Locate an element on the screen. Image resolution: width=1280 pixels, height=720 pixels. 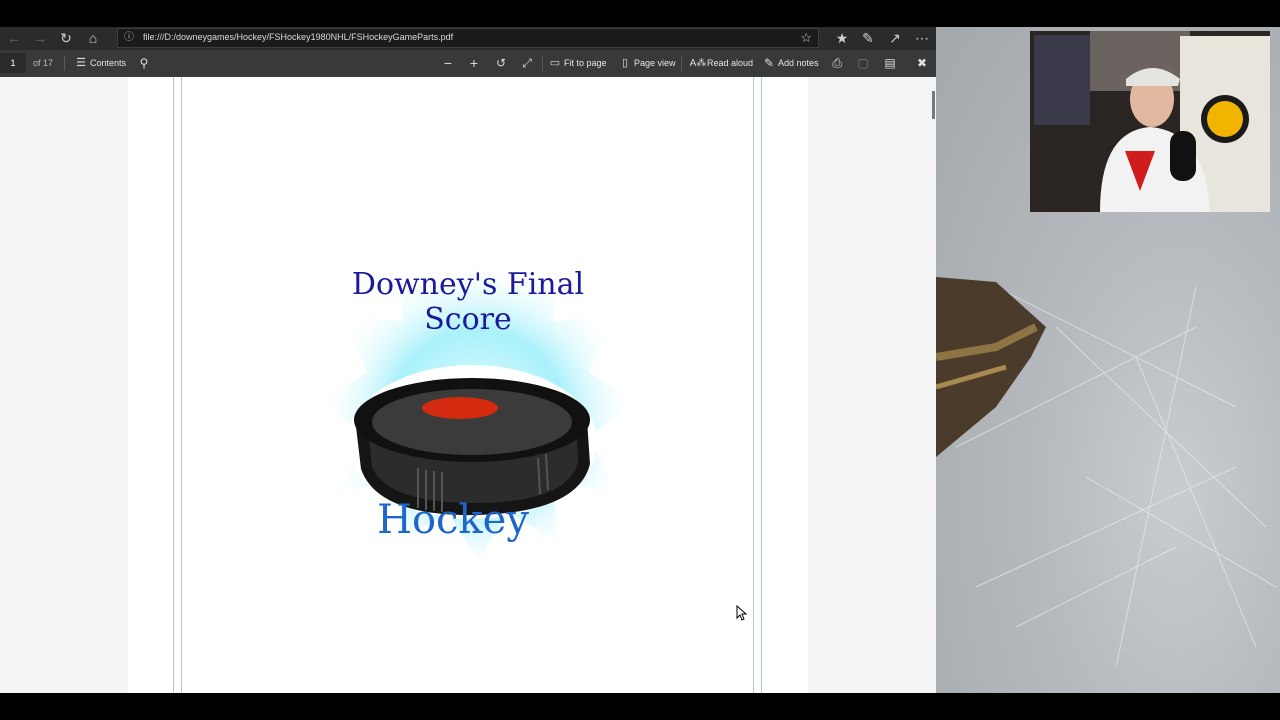
save-as-icon: ▤ is located at coordinates (890, 63).